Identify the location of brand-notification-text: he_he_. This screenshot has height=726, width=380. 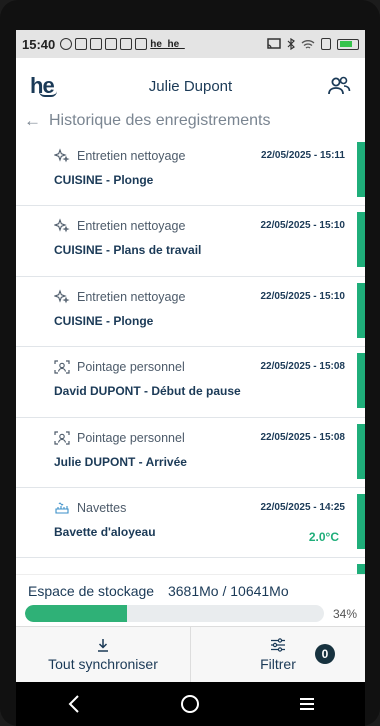
(167, 44).